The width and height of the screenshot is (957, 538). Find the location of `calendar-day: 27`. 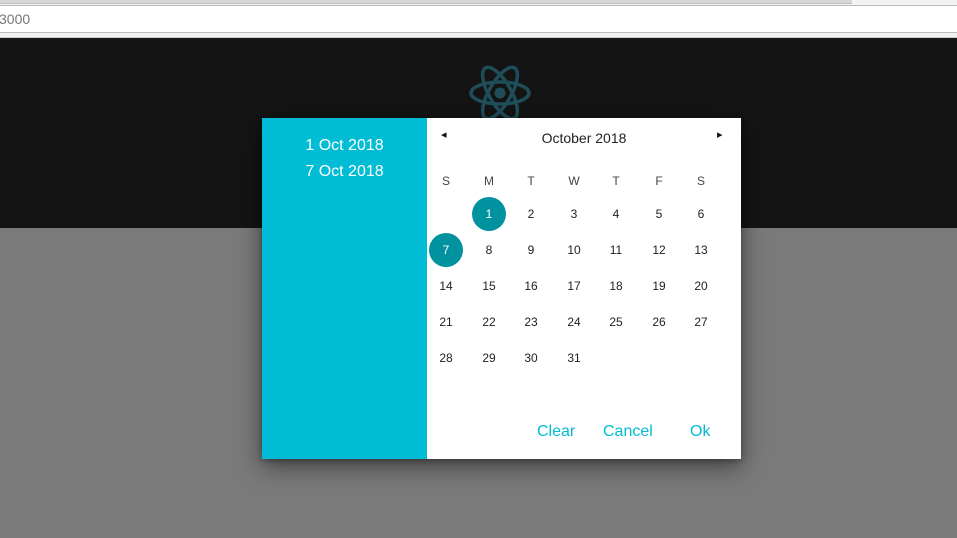

calendar-day: 27 is located at coordinates (701, 322).